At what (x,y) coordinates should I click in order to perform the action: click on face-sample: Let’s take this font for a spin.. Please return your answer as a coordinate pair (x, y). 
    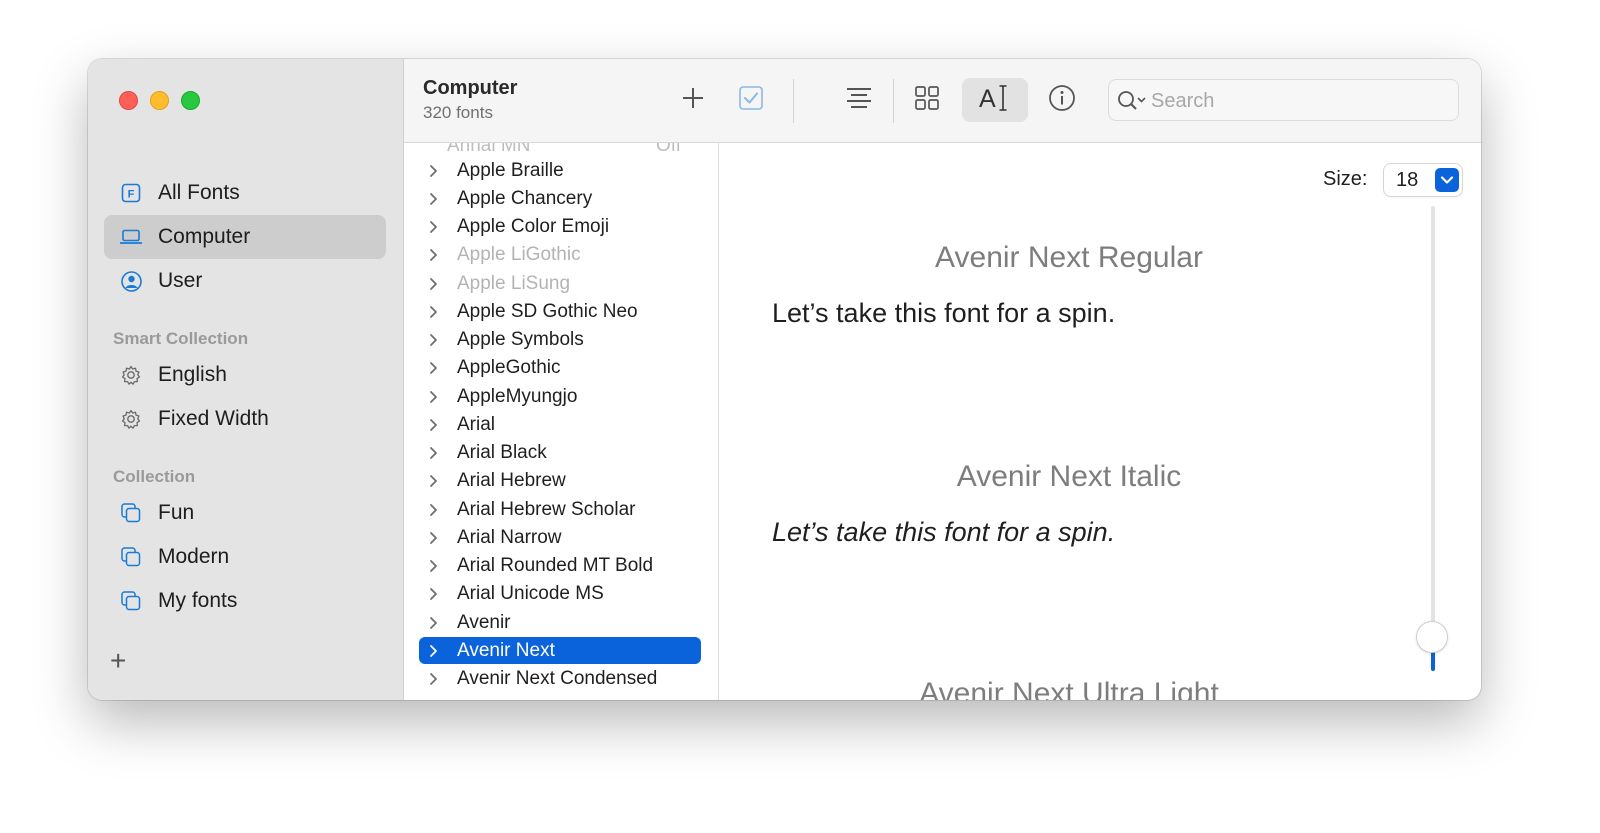
    Looking at the image, I should click on (944, 313).